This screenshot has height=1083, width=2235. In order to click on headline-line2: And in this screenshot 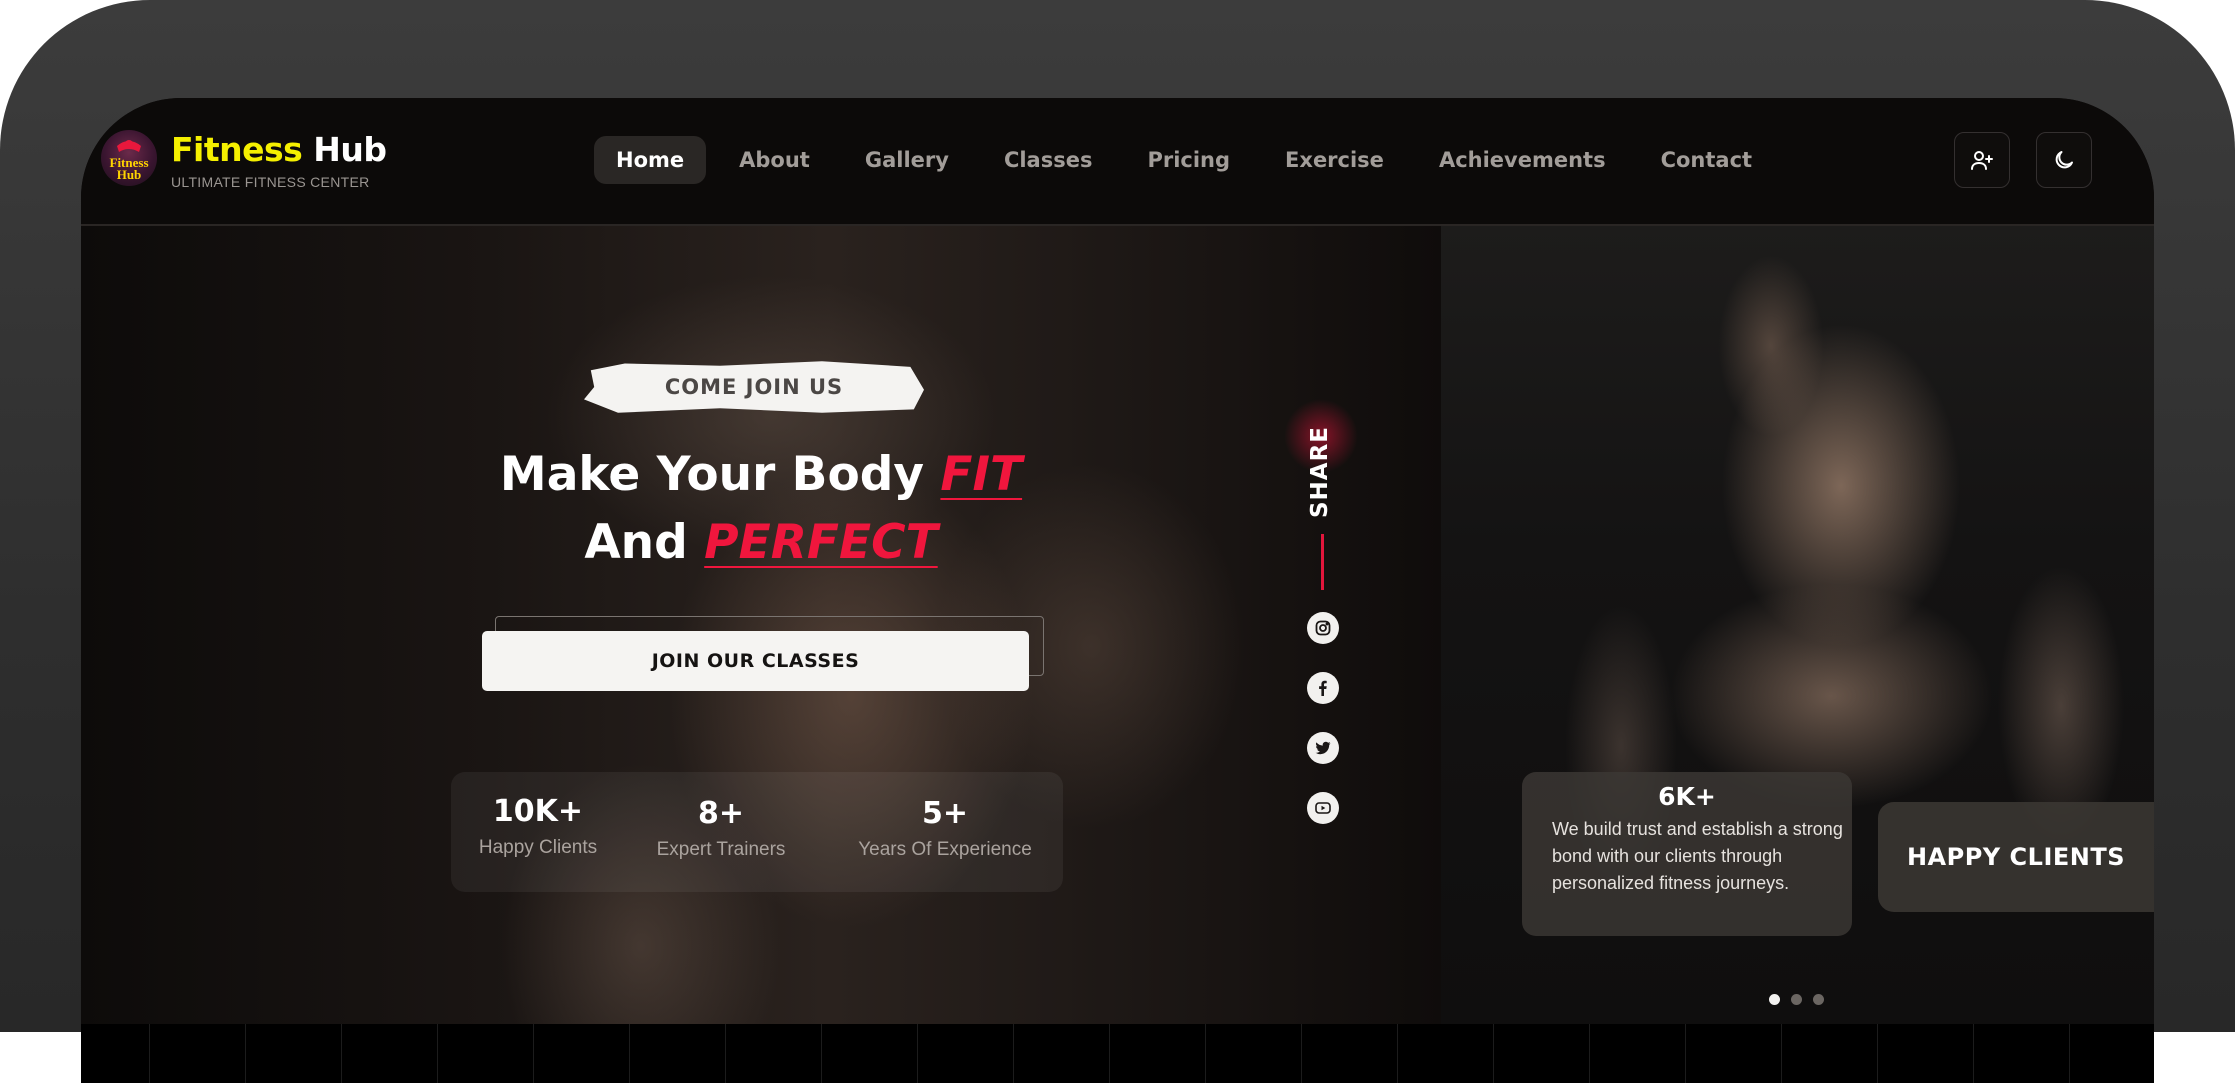, I will do `click(636, 542)`.